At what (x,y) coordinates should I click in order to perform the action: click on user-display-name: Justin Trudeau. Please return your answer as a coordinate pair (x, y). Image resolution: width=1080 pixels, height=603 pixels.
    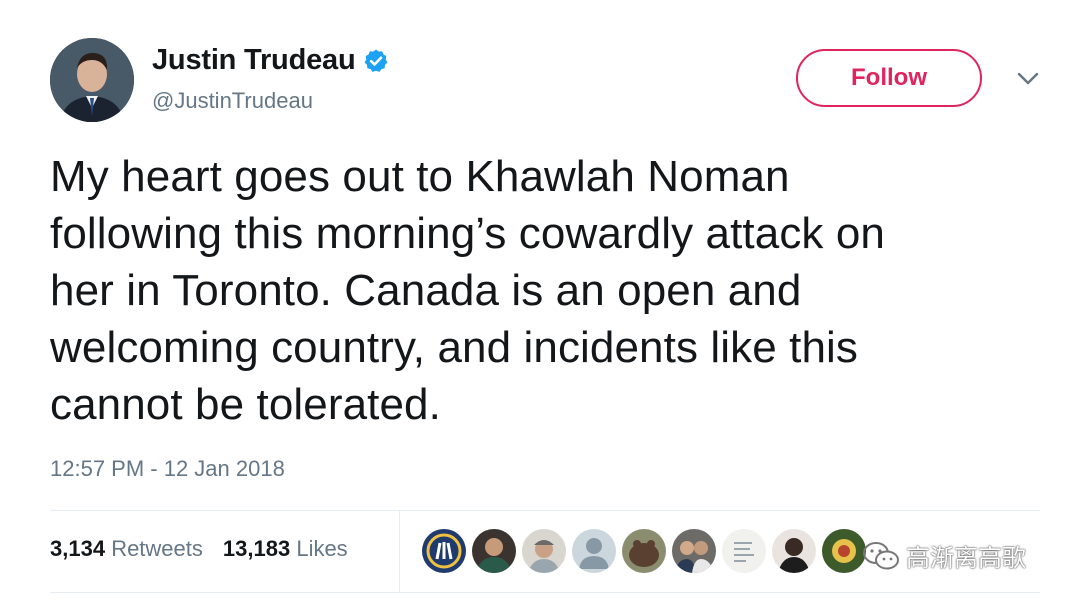
    Looking at the image, I should click on (254, 60).